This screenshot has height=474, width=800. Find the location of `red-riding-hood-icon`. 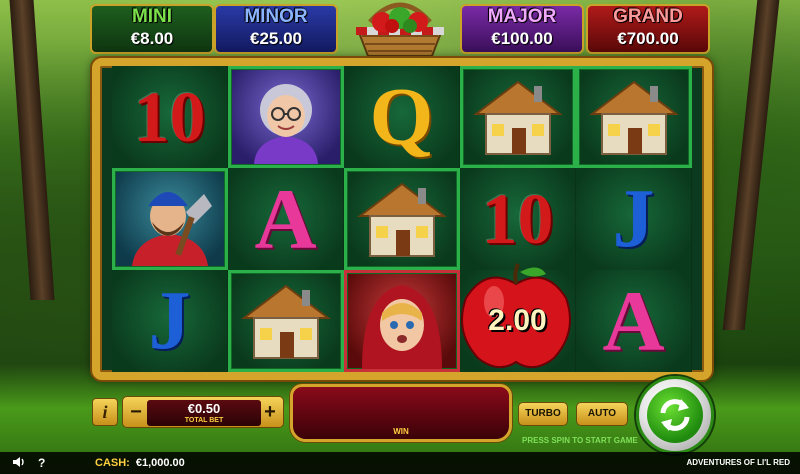

red-riding-hood-icon is located at coordinates (402, 327).